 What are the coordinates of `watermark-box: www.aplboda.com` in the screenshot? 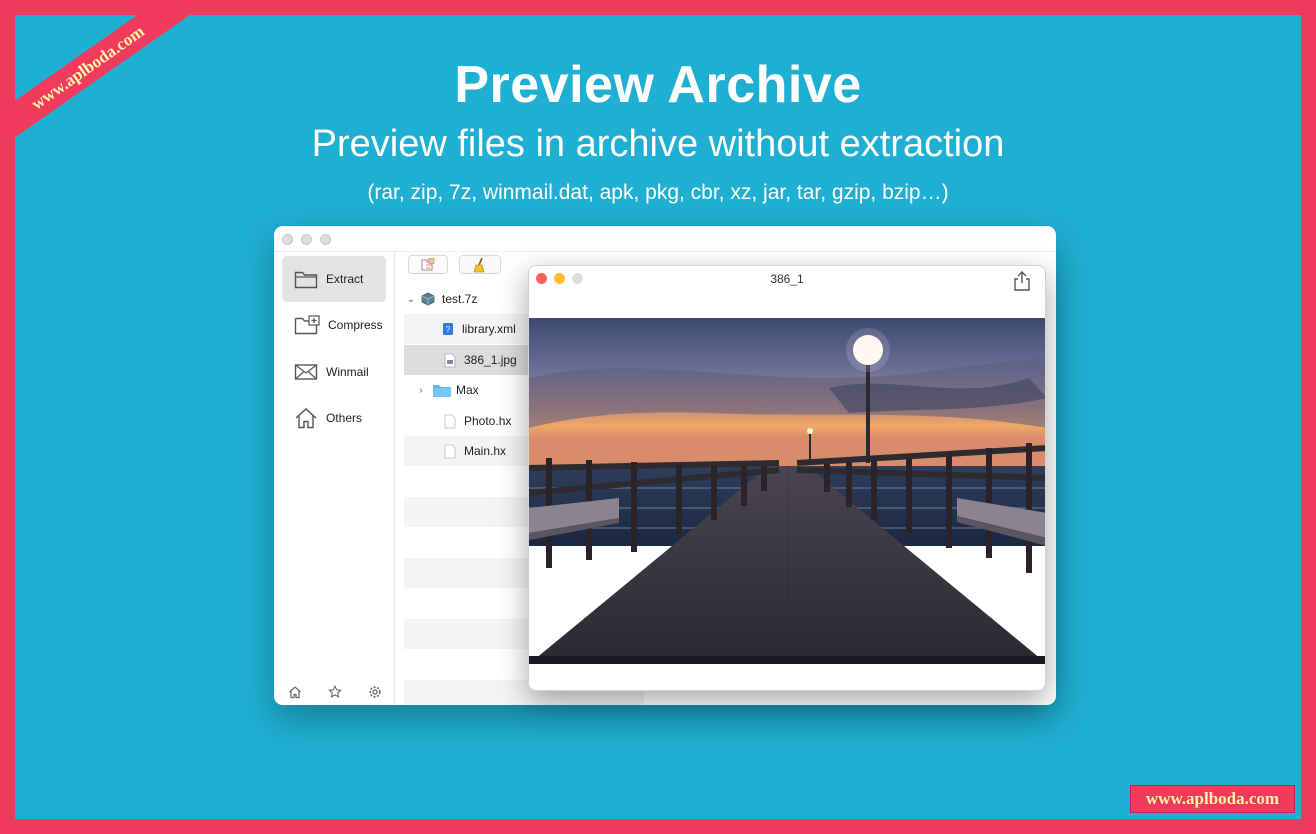 It's located at (1212, 799).